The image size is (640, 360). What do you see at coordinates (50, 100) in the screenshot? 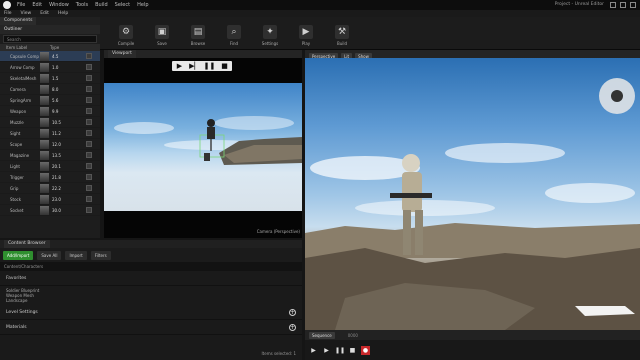
I see `outliner-row: SpringArm 5.6` at bounding box center [50, 100].